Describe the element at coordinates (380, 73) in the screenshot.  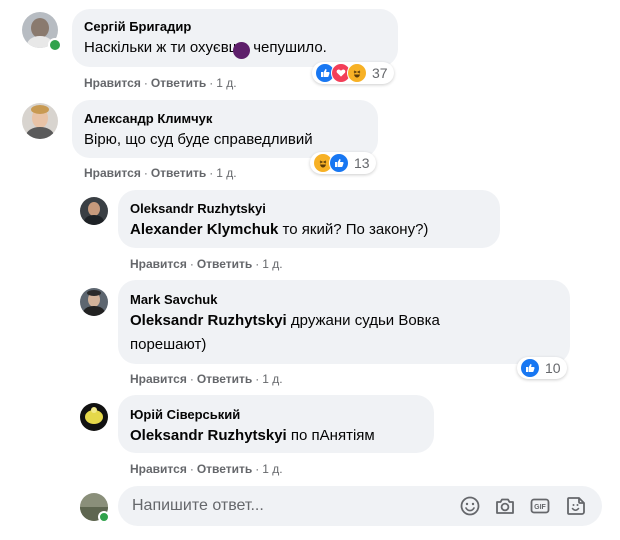
I see `reactions-count: 37` at that location.